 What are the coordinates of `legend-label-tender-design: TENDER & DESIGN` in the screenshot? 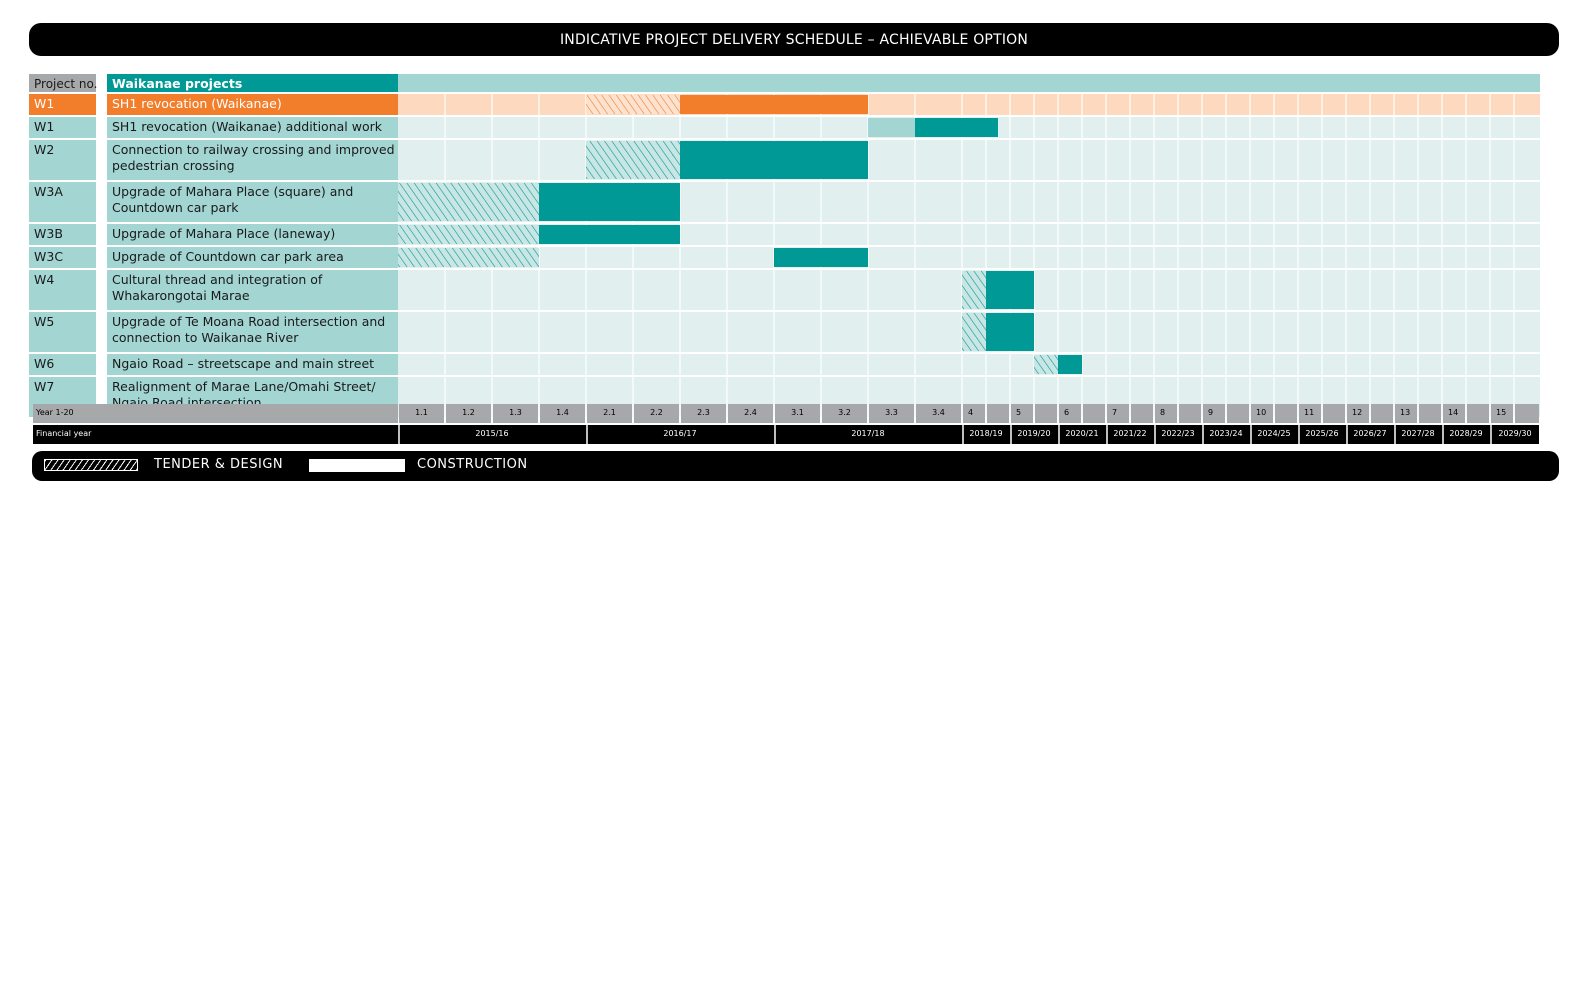 It's located at (219, 464).